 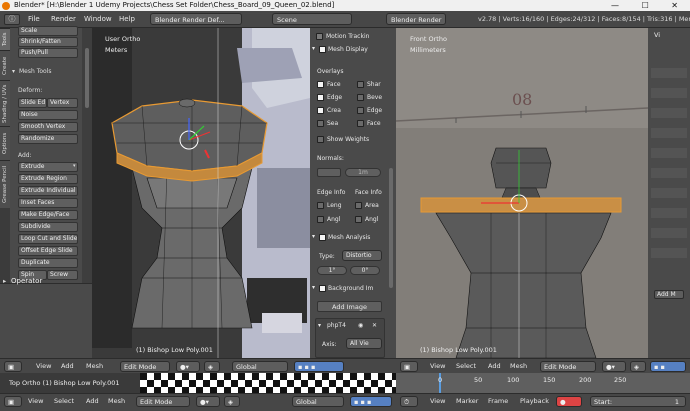 I want to click on start-value: 1, so click(x=677, y=401).